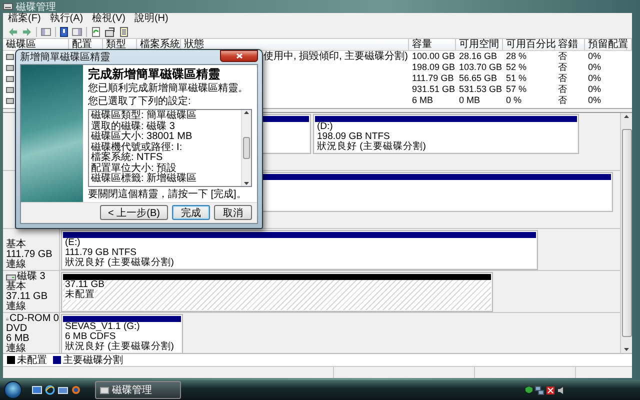  What do you see at coordinates (168, 194) in the screenshot?
I see `dialog-text: 要關閉這個精靈，請按一下 [完成]。` at bounding box center [168, 194].